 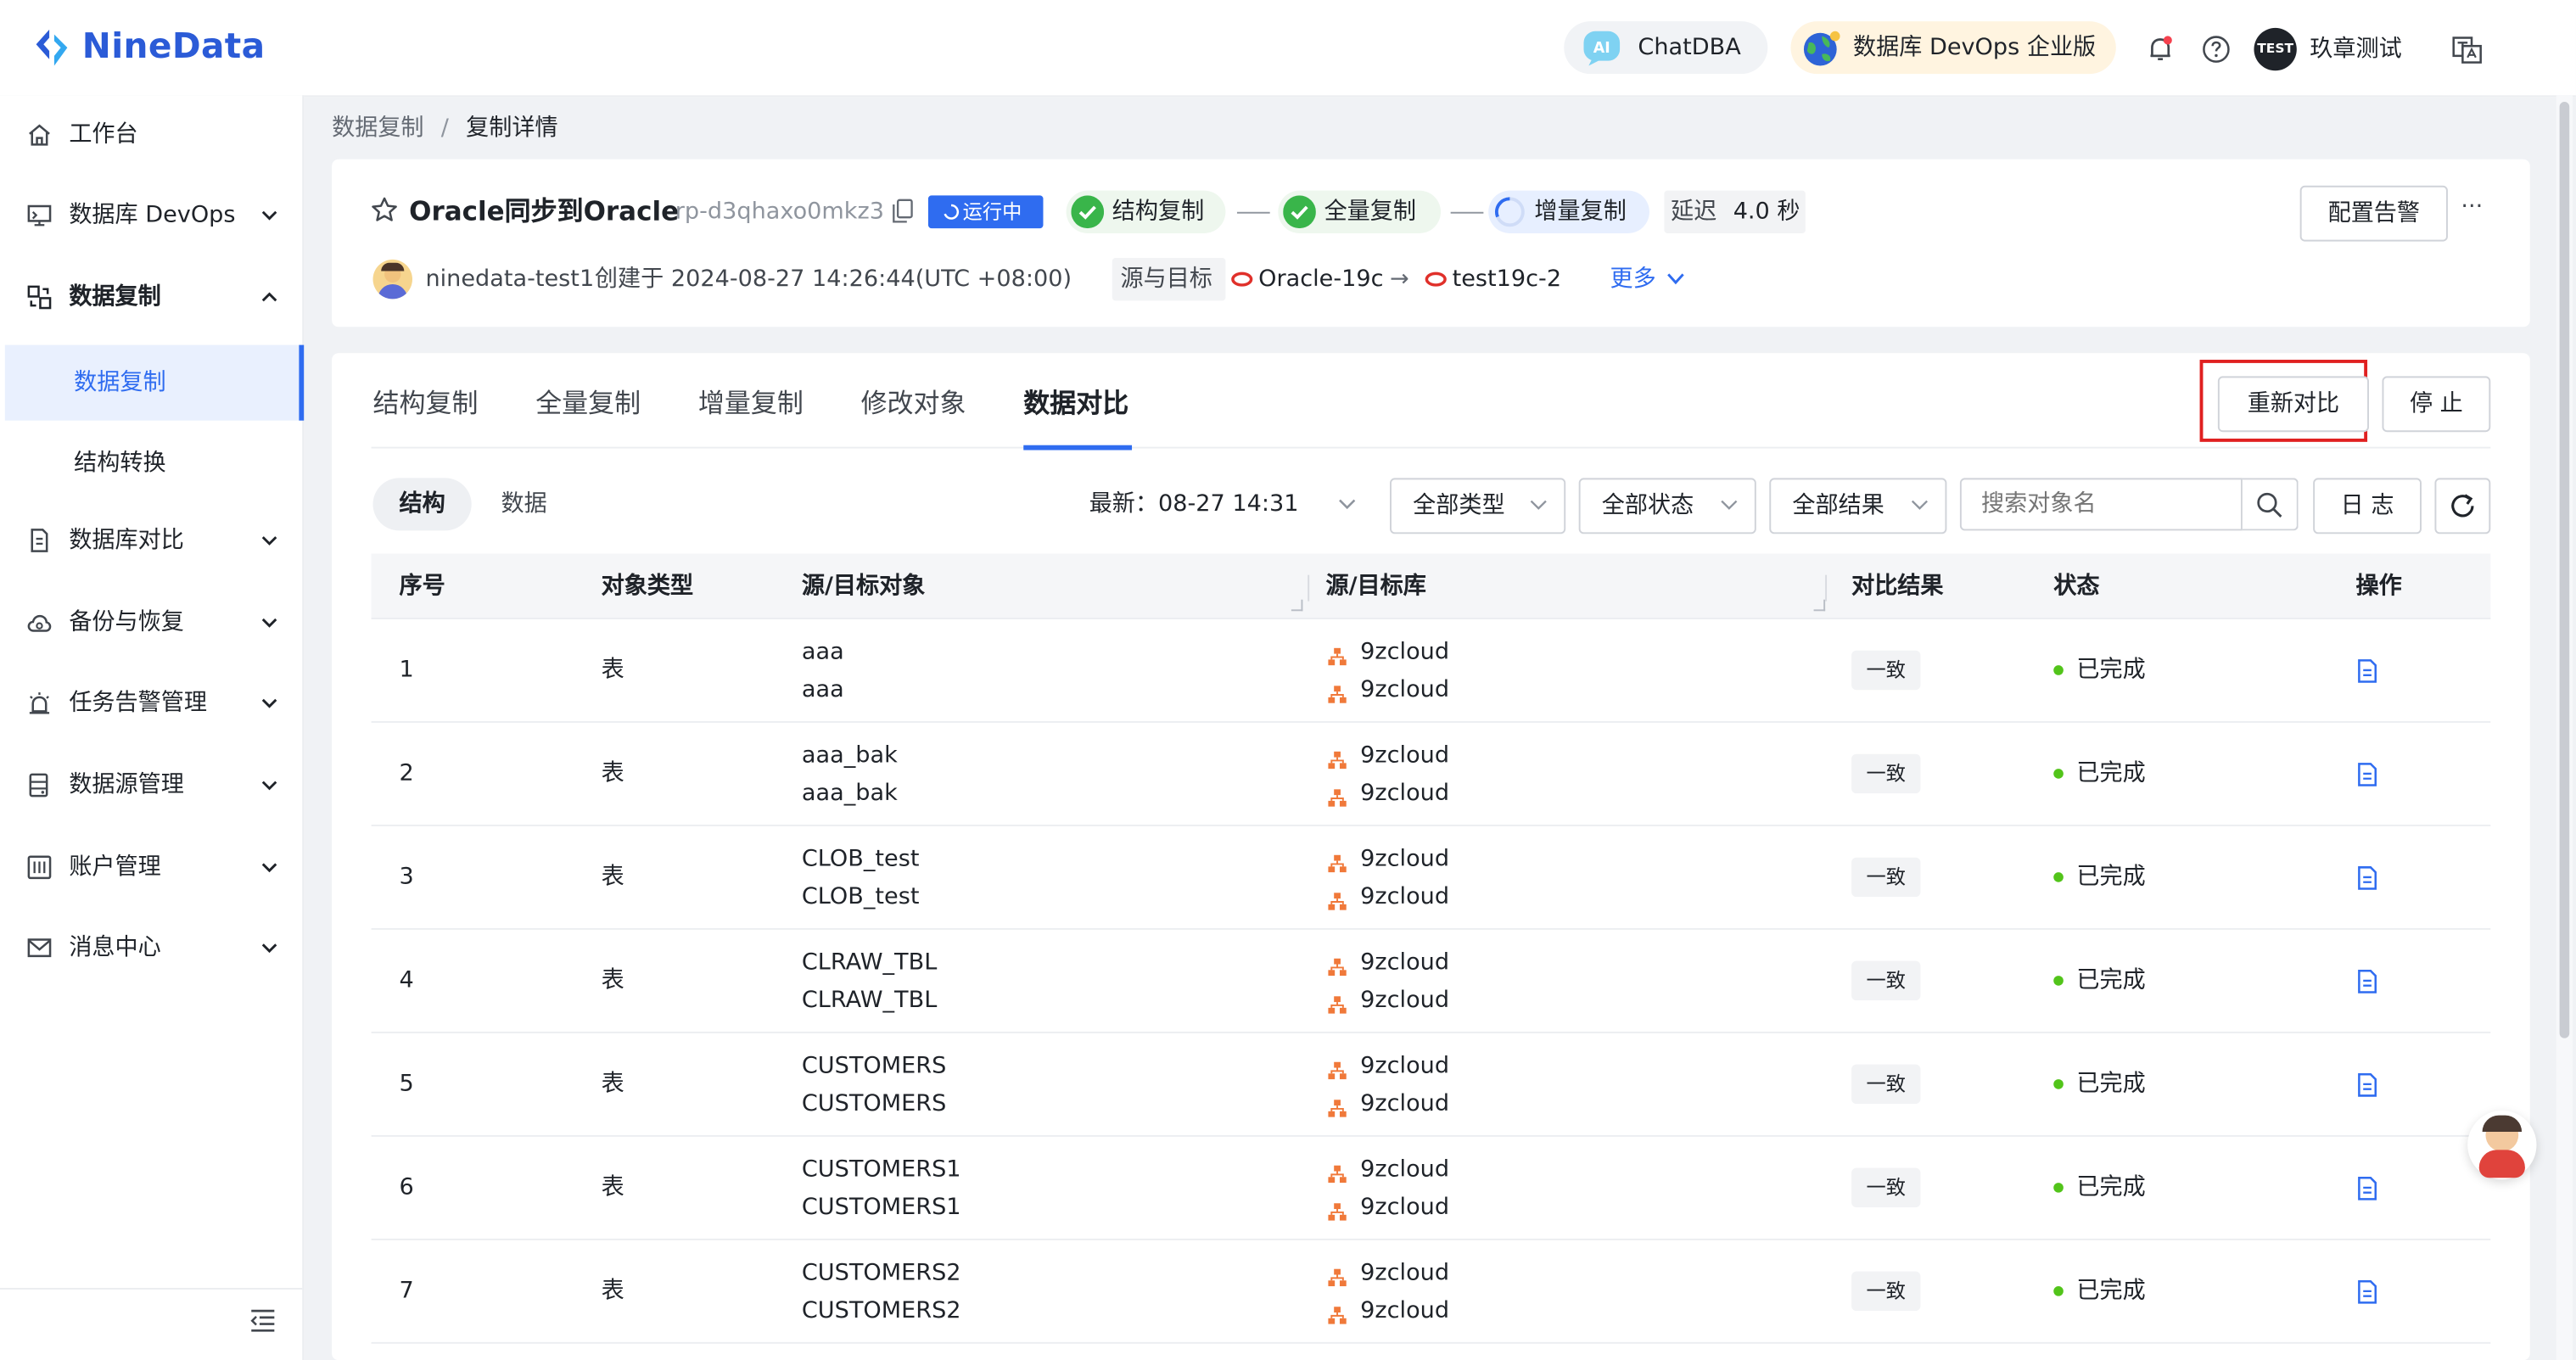 I want to click on sidebar-item-workbench: 工作台, so click(x=151, y=134).